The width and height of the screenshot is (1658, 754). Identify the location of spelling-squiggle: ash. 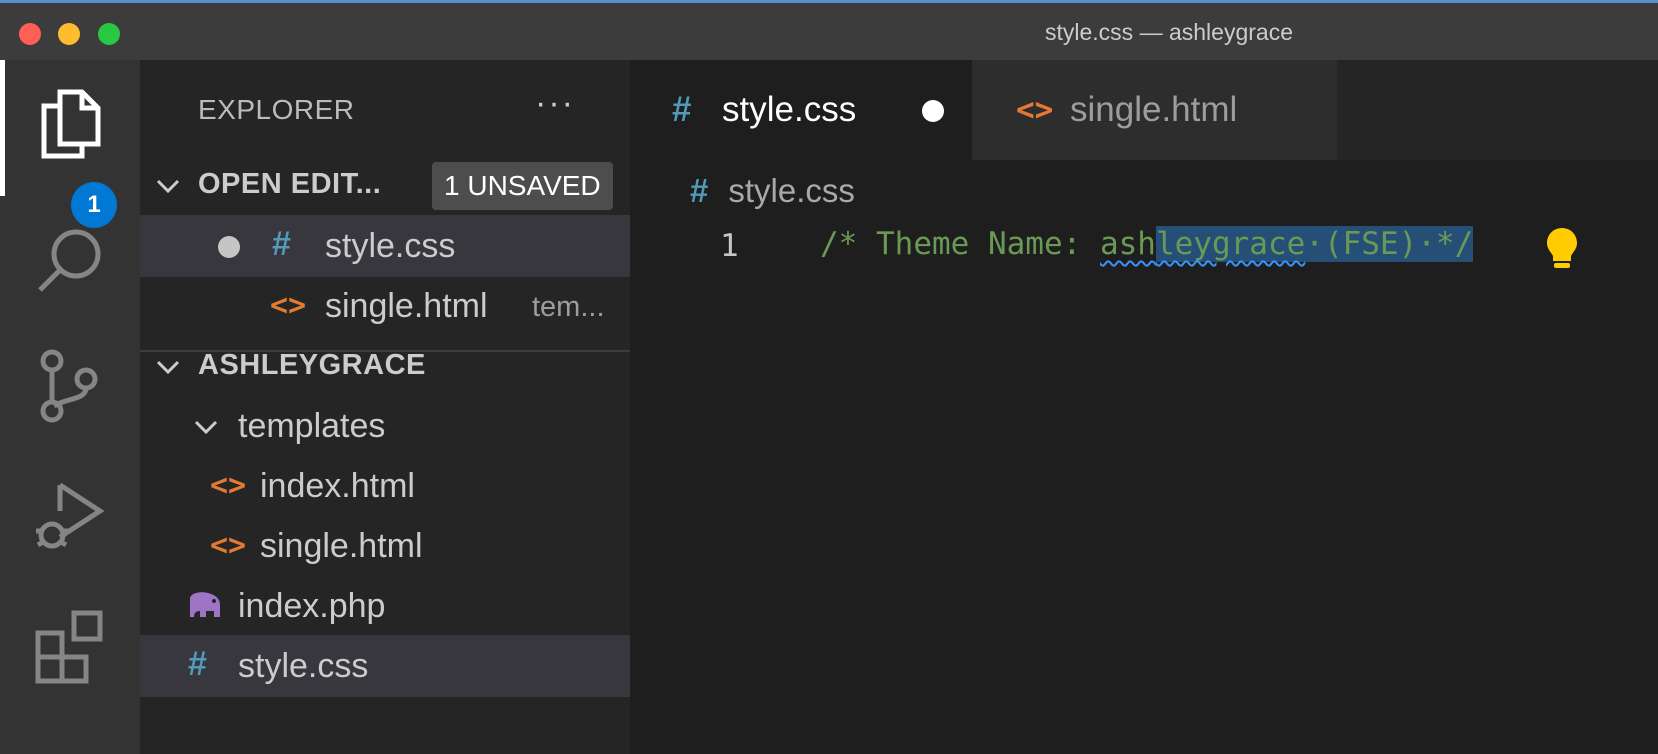
(1127, 244).